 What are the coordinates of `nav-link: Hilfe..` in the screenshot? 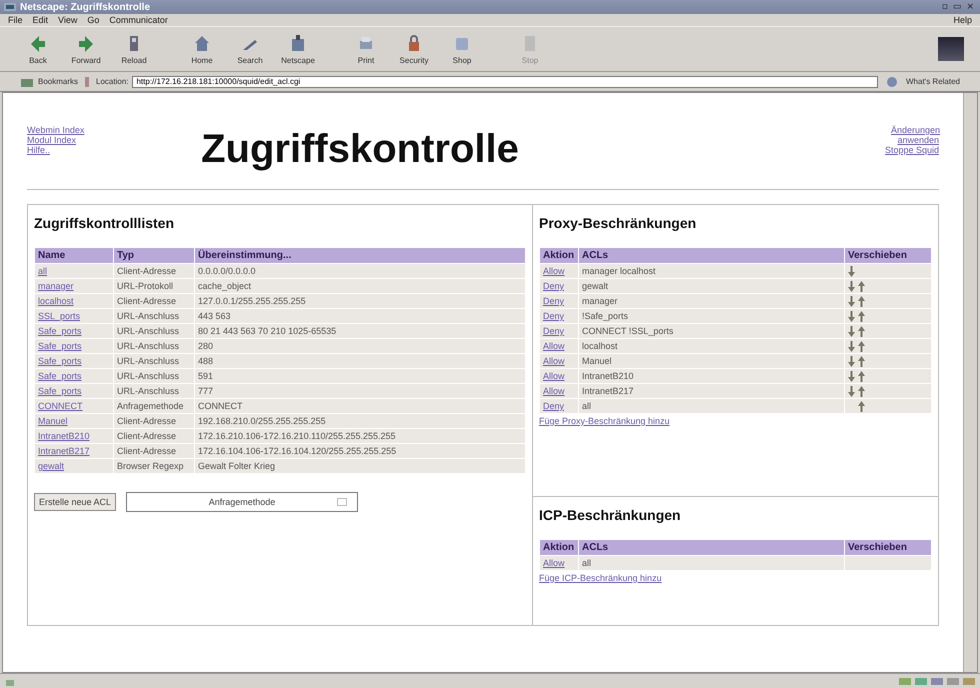 It's located at (97, 150).